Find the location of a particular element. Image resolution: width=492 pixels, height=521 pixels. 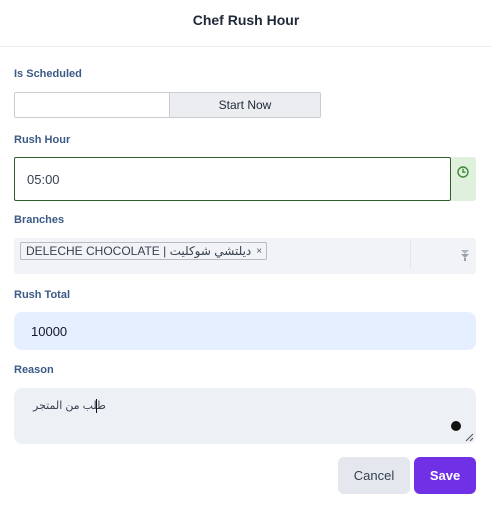

rush-total-value: 10000 is located at coordinates (49, 331).